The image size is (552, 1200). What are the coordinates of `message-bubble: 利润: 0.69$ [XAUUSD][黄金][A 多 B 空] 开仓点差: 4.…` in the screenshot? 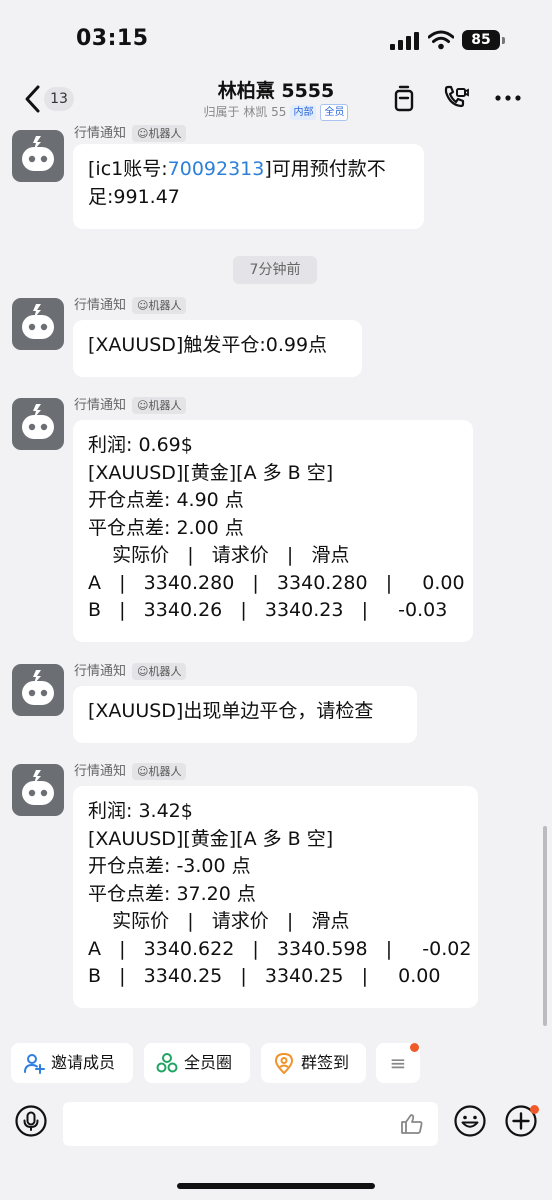 It's located at (273, 531).